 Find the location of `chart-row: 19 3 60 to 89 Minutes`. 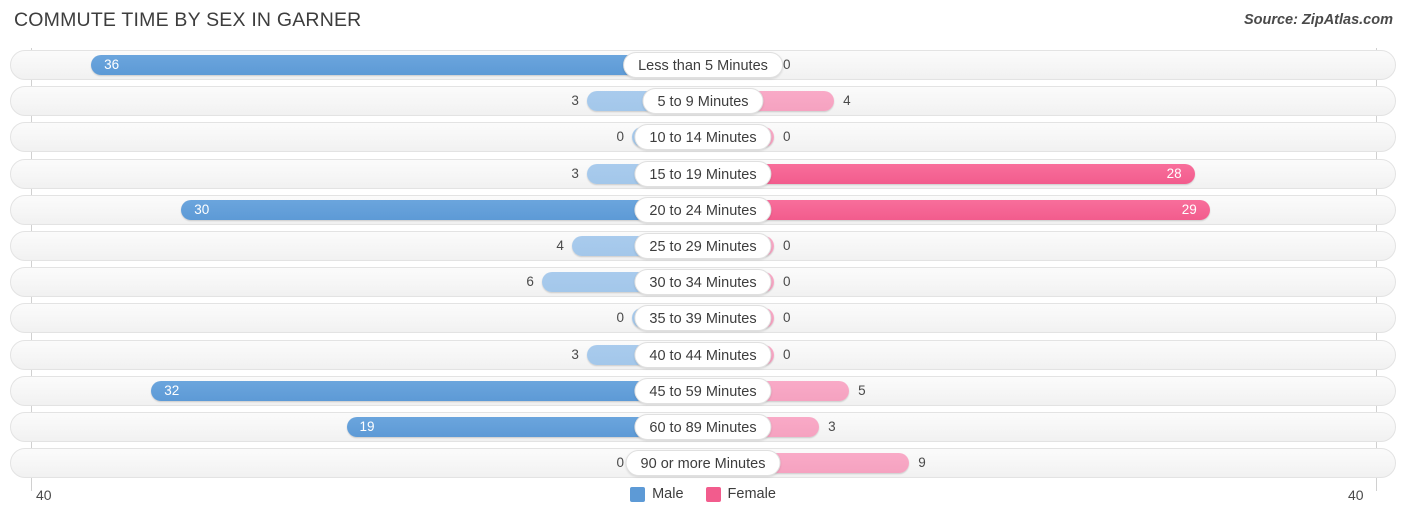

chart-row: 19 3 60 to 89 Minutes is located at coordinates (703, 427).